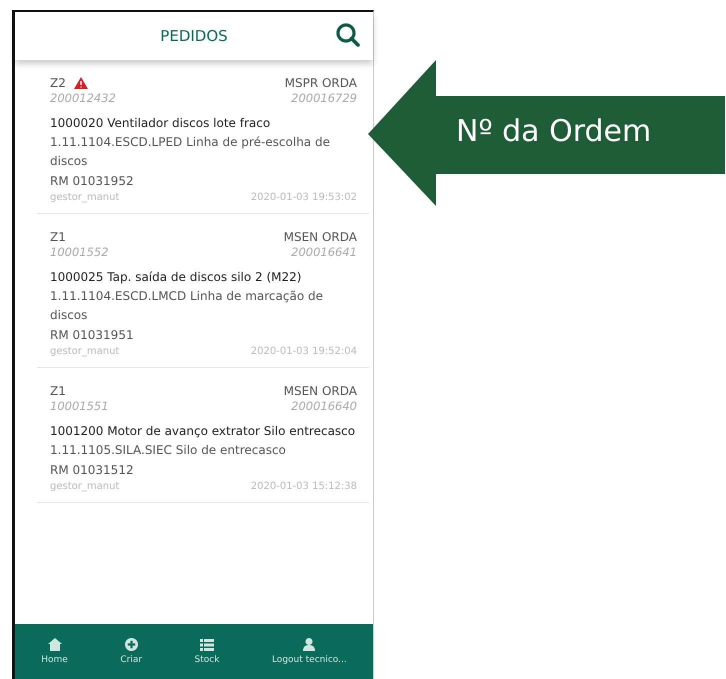 The height and width of the screenshot is (679, 726). What do you see at coordinates (303, 197) in the screenshot?
I see `date-time: 2020-01-03 19:53:02` at bounding box center [303, 197].